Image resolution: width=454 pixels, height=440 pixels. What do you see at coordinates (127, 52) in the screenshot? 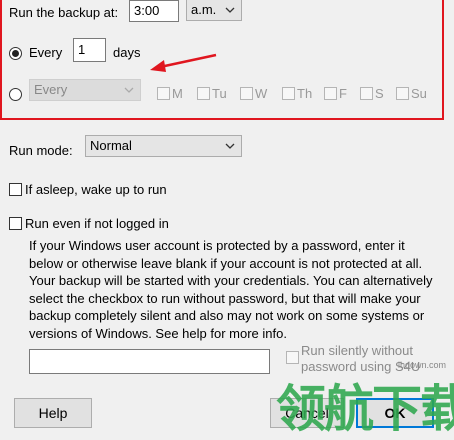
I see `days-label: days` at bounding box center [127, 52].